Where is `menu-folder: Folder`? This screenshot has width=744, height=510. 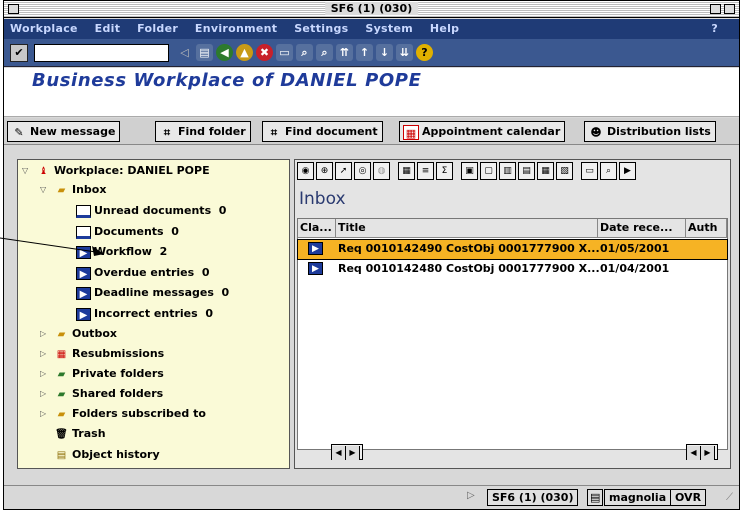
menu-folder: Folder is located at coordinates (157, 28).